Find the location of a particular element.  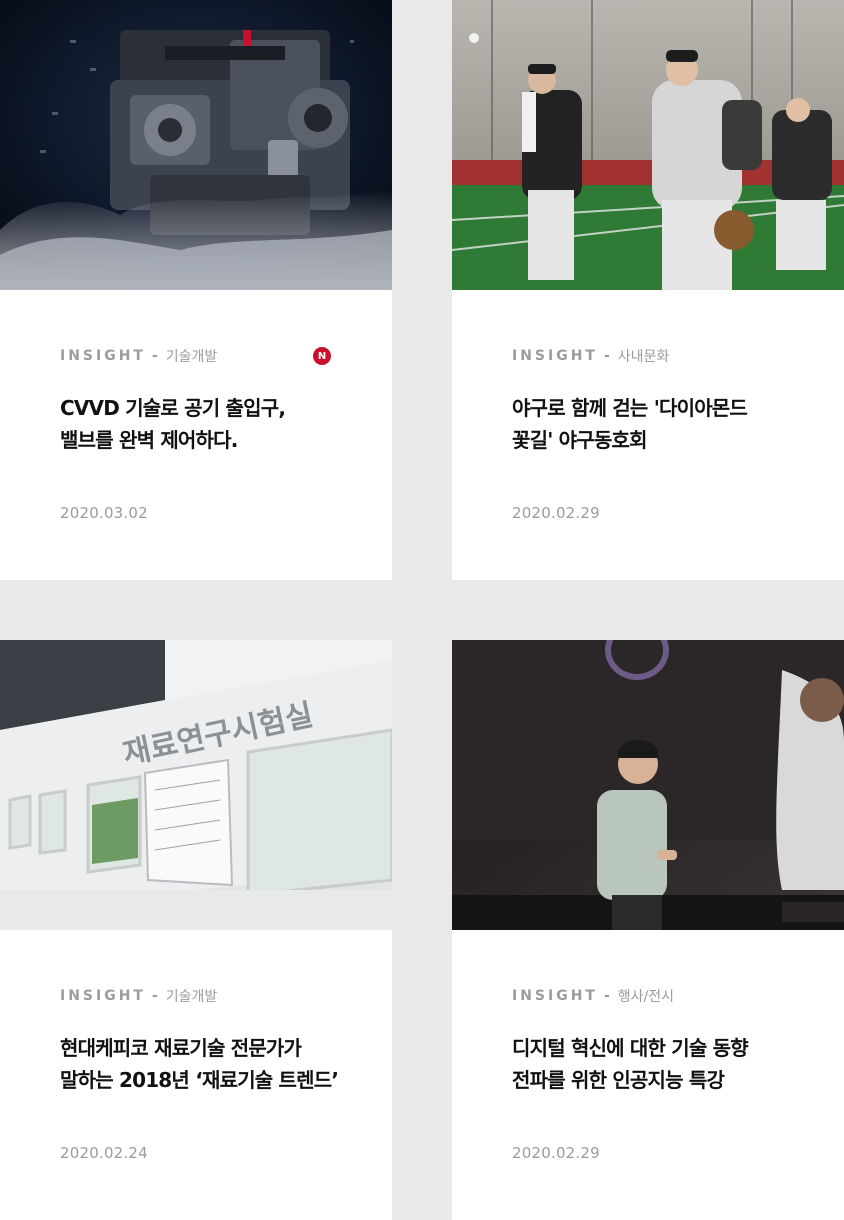

lecture-speaker-photo is located at coordinates (648, 785).